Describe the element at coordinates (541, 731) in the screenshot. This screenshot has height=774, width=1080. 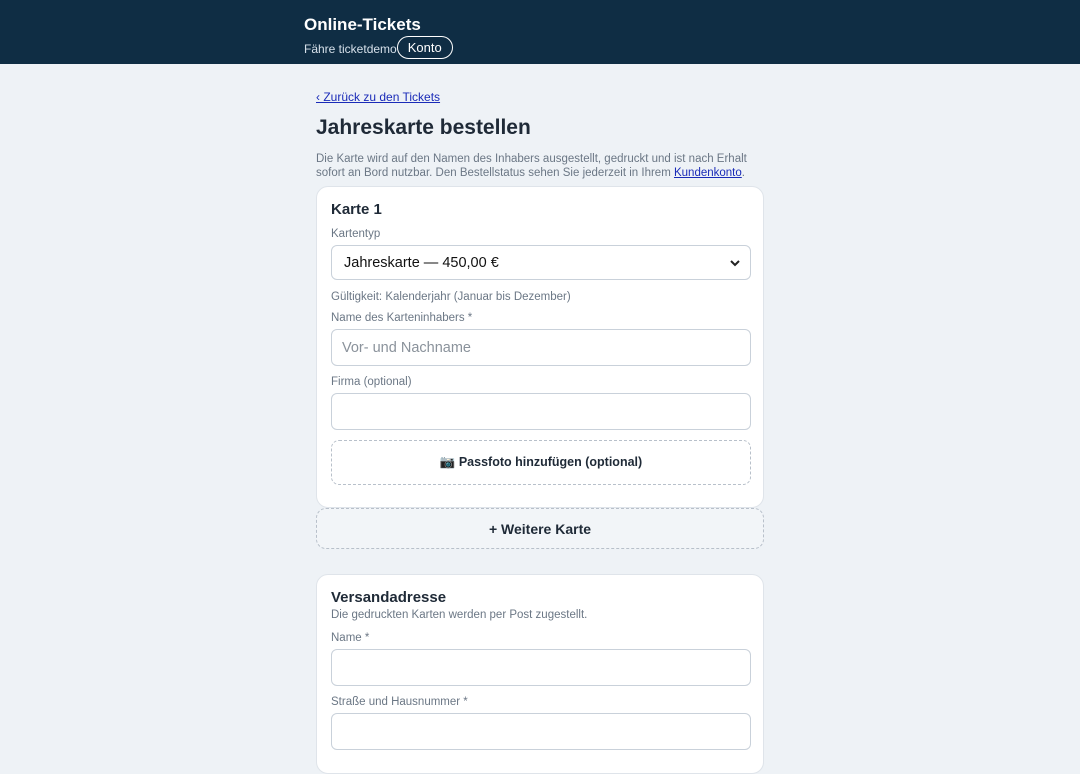
I see `street-input` at that location.